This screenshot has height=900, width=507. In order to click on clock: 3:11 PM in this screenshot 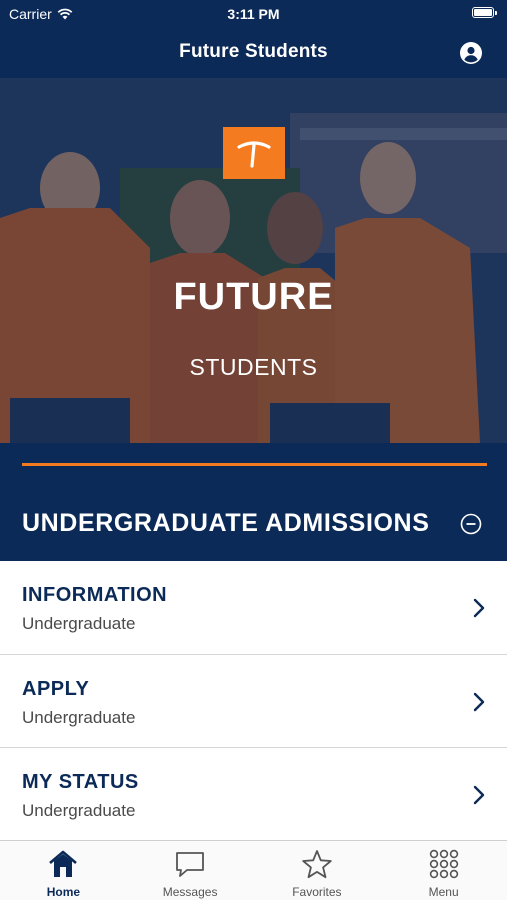, I will do `click(253, 14)`.